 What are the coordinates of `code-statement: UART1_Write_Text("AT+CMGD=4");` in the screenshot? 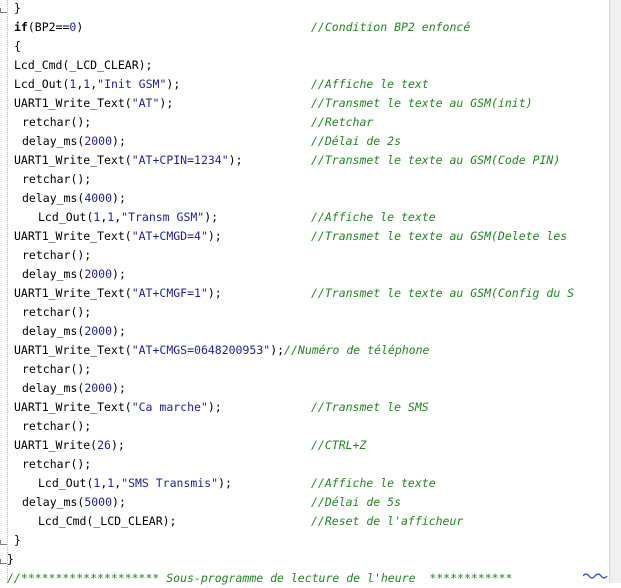 It's located at (118, 236).